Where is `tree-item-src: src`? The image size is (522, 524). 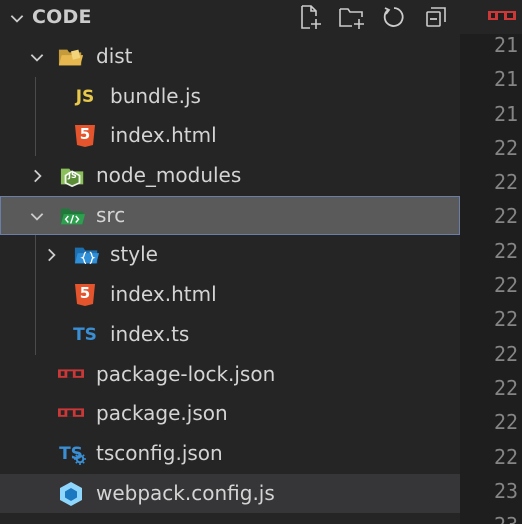
tree-item-src: src is located at coordinates (230, 215).